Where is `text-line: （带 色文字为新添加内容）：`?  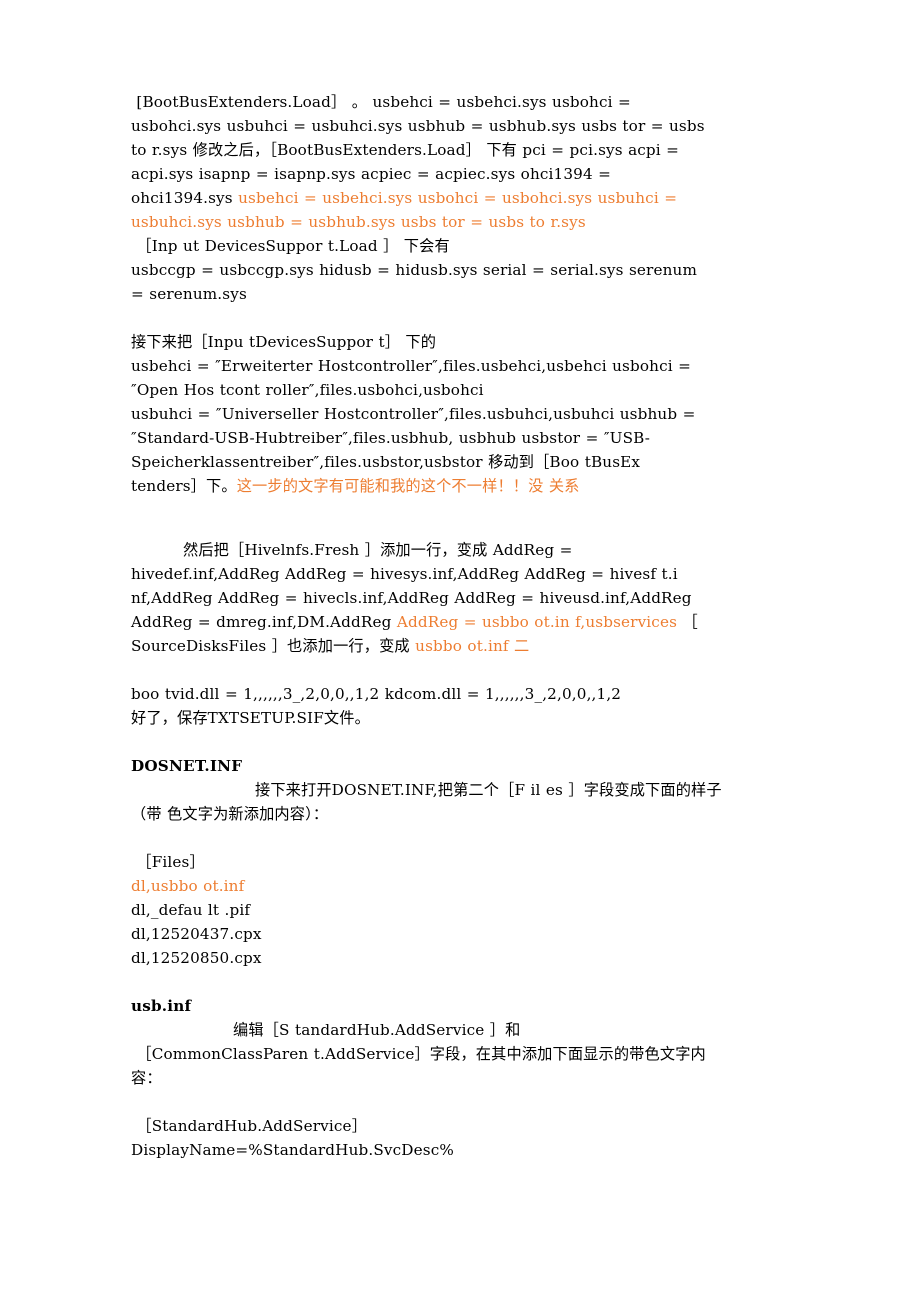 text-line: （带 色文字为新添加内容）： is located at coordinates (465, 814).